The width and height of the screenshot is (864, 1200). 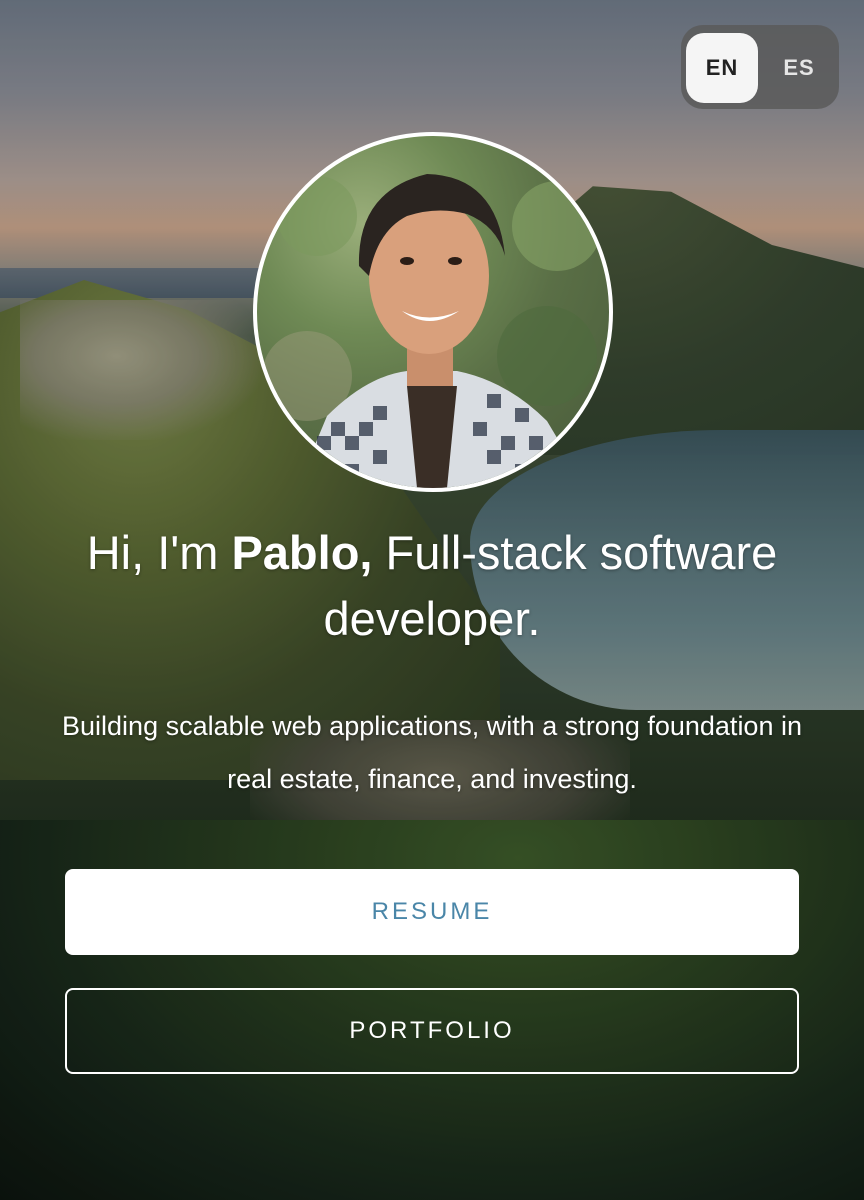 I want to click on language-option-es: ES, so click(x=799, y=68).